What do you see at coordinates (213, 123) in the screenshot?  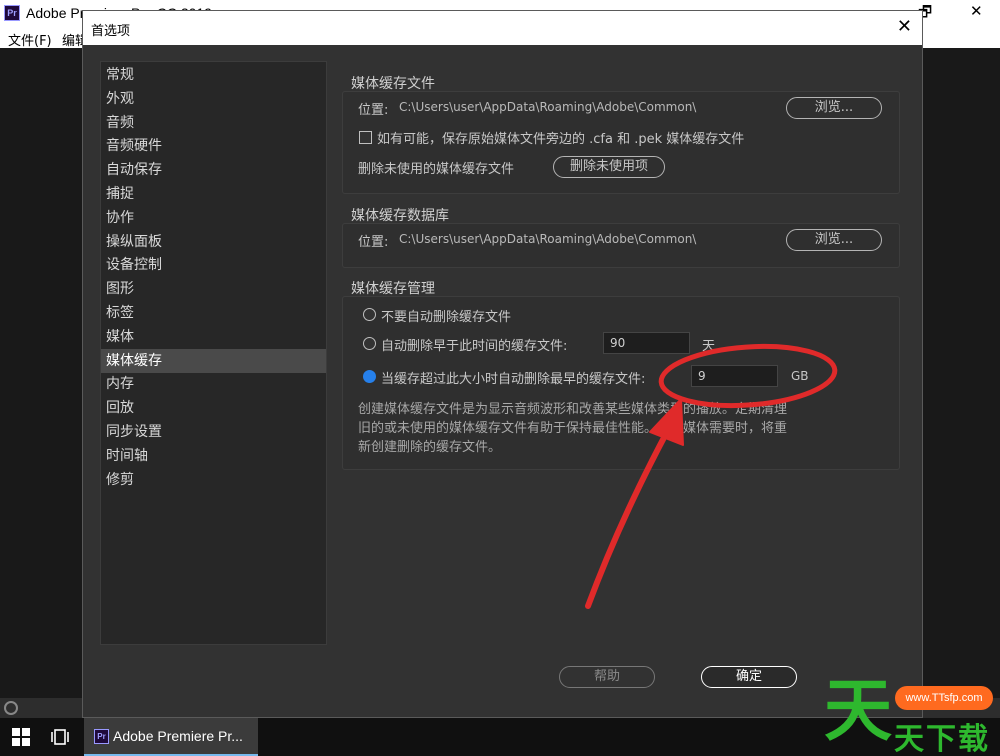 I see `sidebar-item: 音频` at bounding box center [213, 123].